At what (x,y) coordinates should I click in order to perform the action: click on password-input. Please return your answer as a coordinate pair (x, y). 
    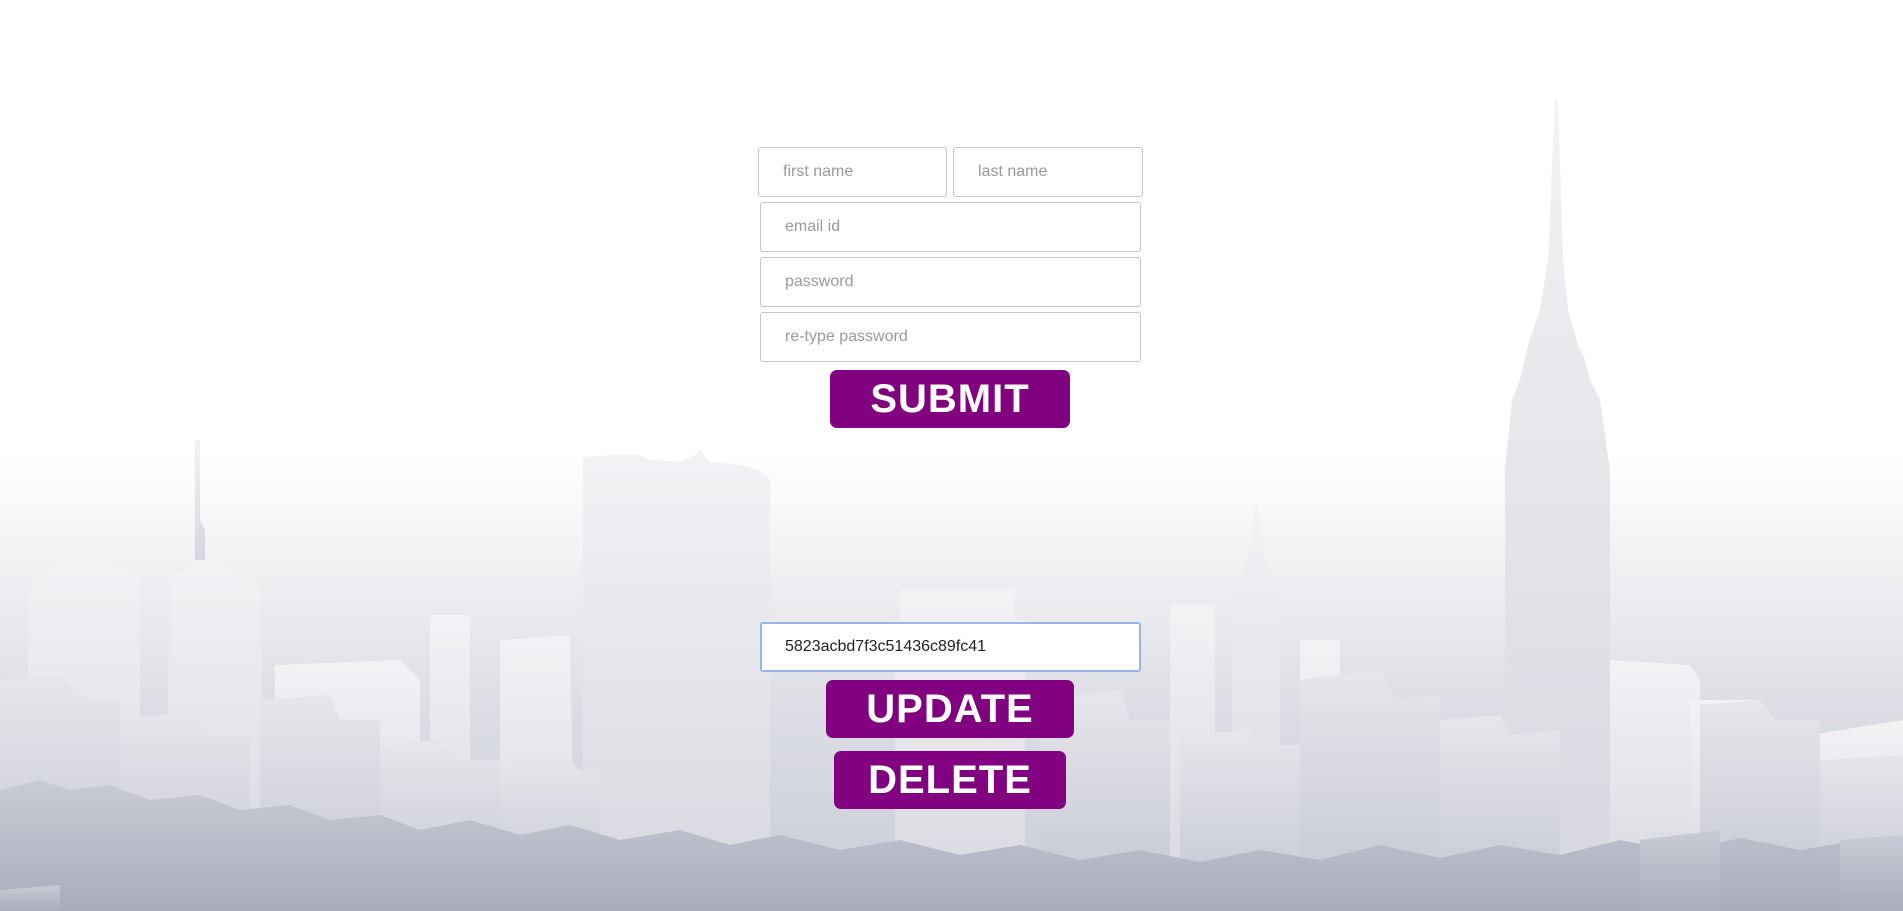
    Looking at the image, I should click on (950, 282).